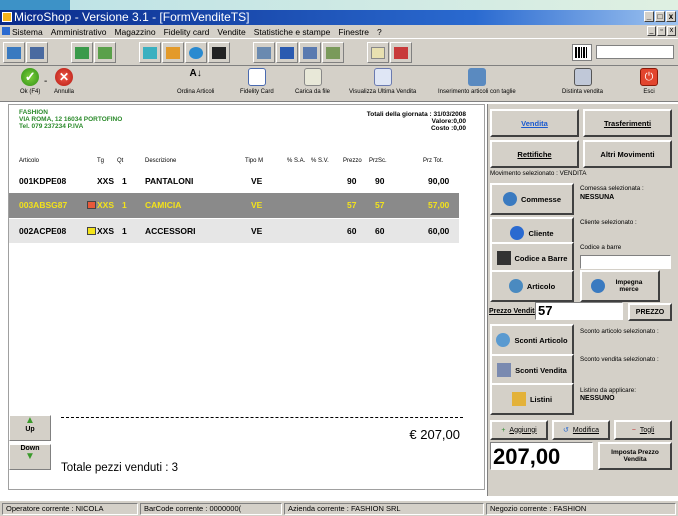  I want to click on cell-descrizione: PANTALONI, so click(169, 181).